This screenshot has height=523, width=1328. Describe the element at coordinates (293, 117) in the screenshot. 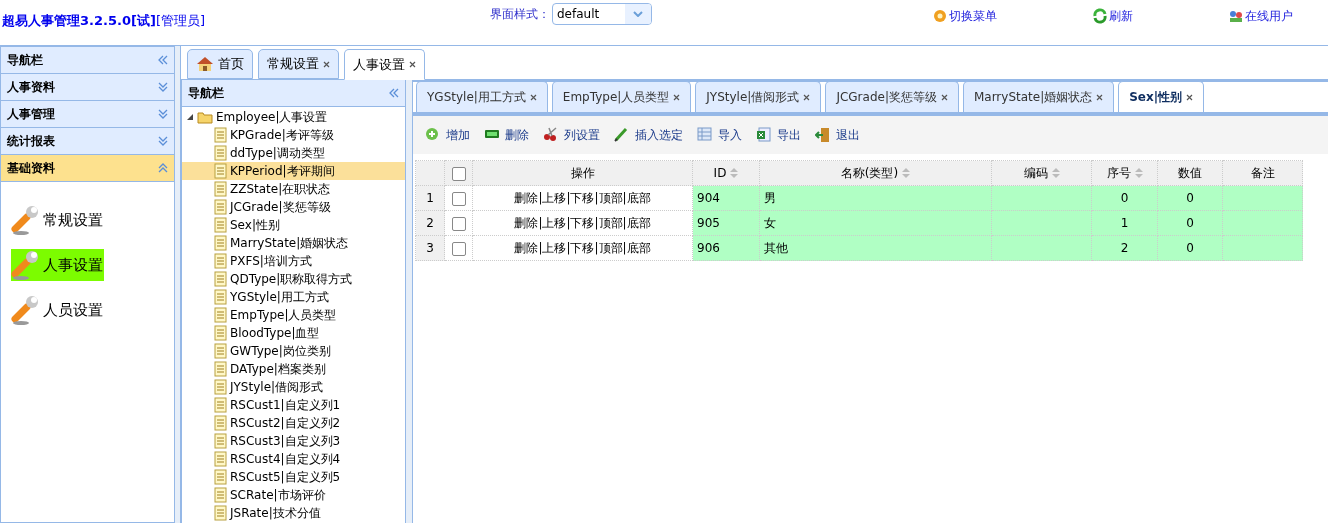

I see `tree-item: Employee|人事设置` at that location.